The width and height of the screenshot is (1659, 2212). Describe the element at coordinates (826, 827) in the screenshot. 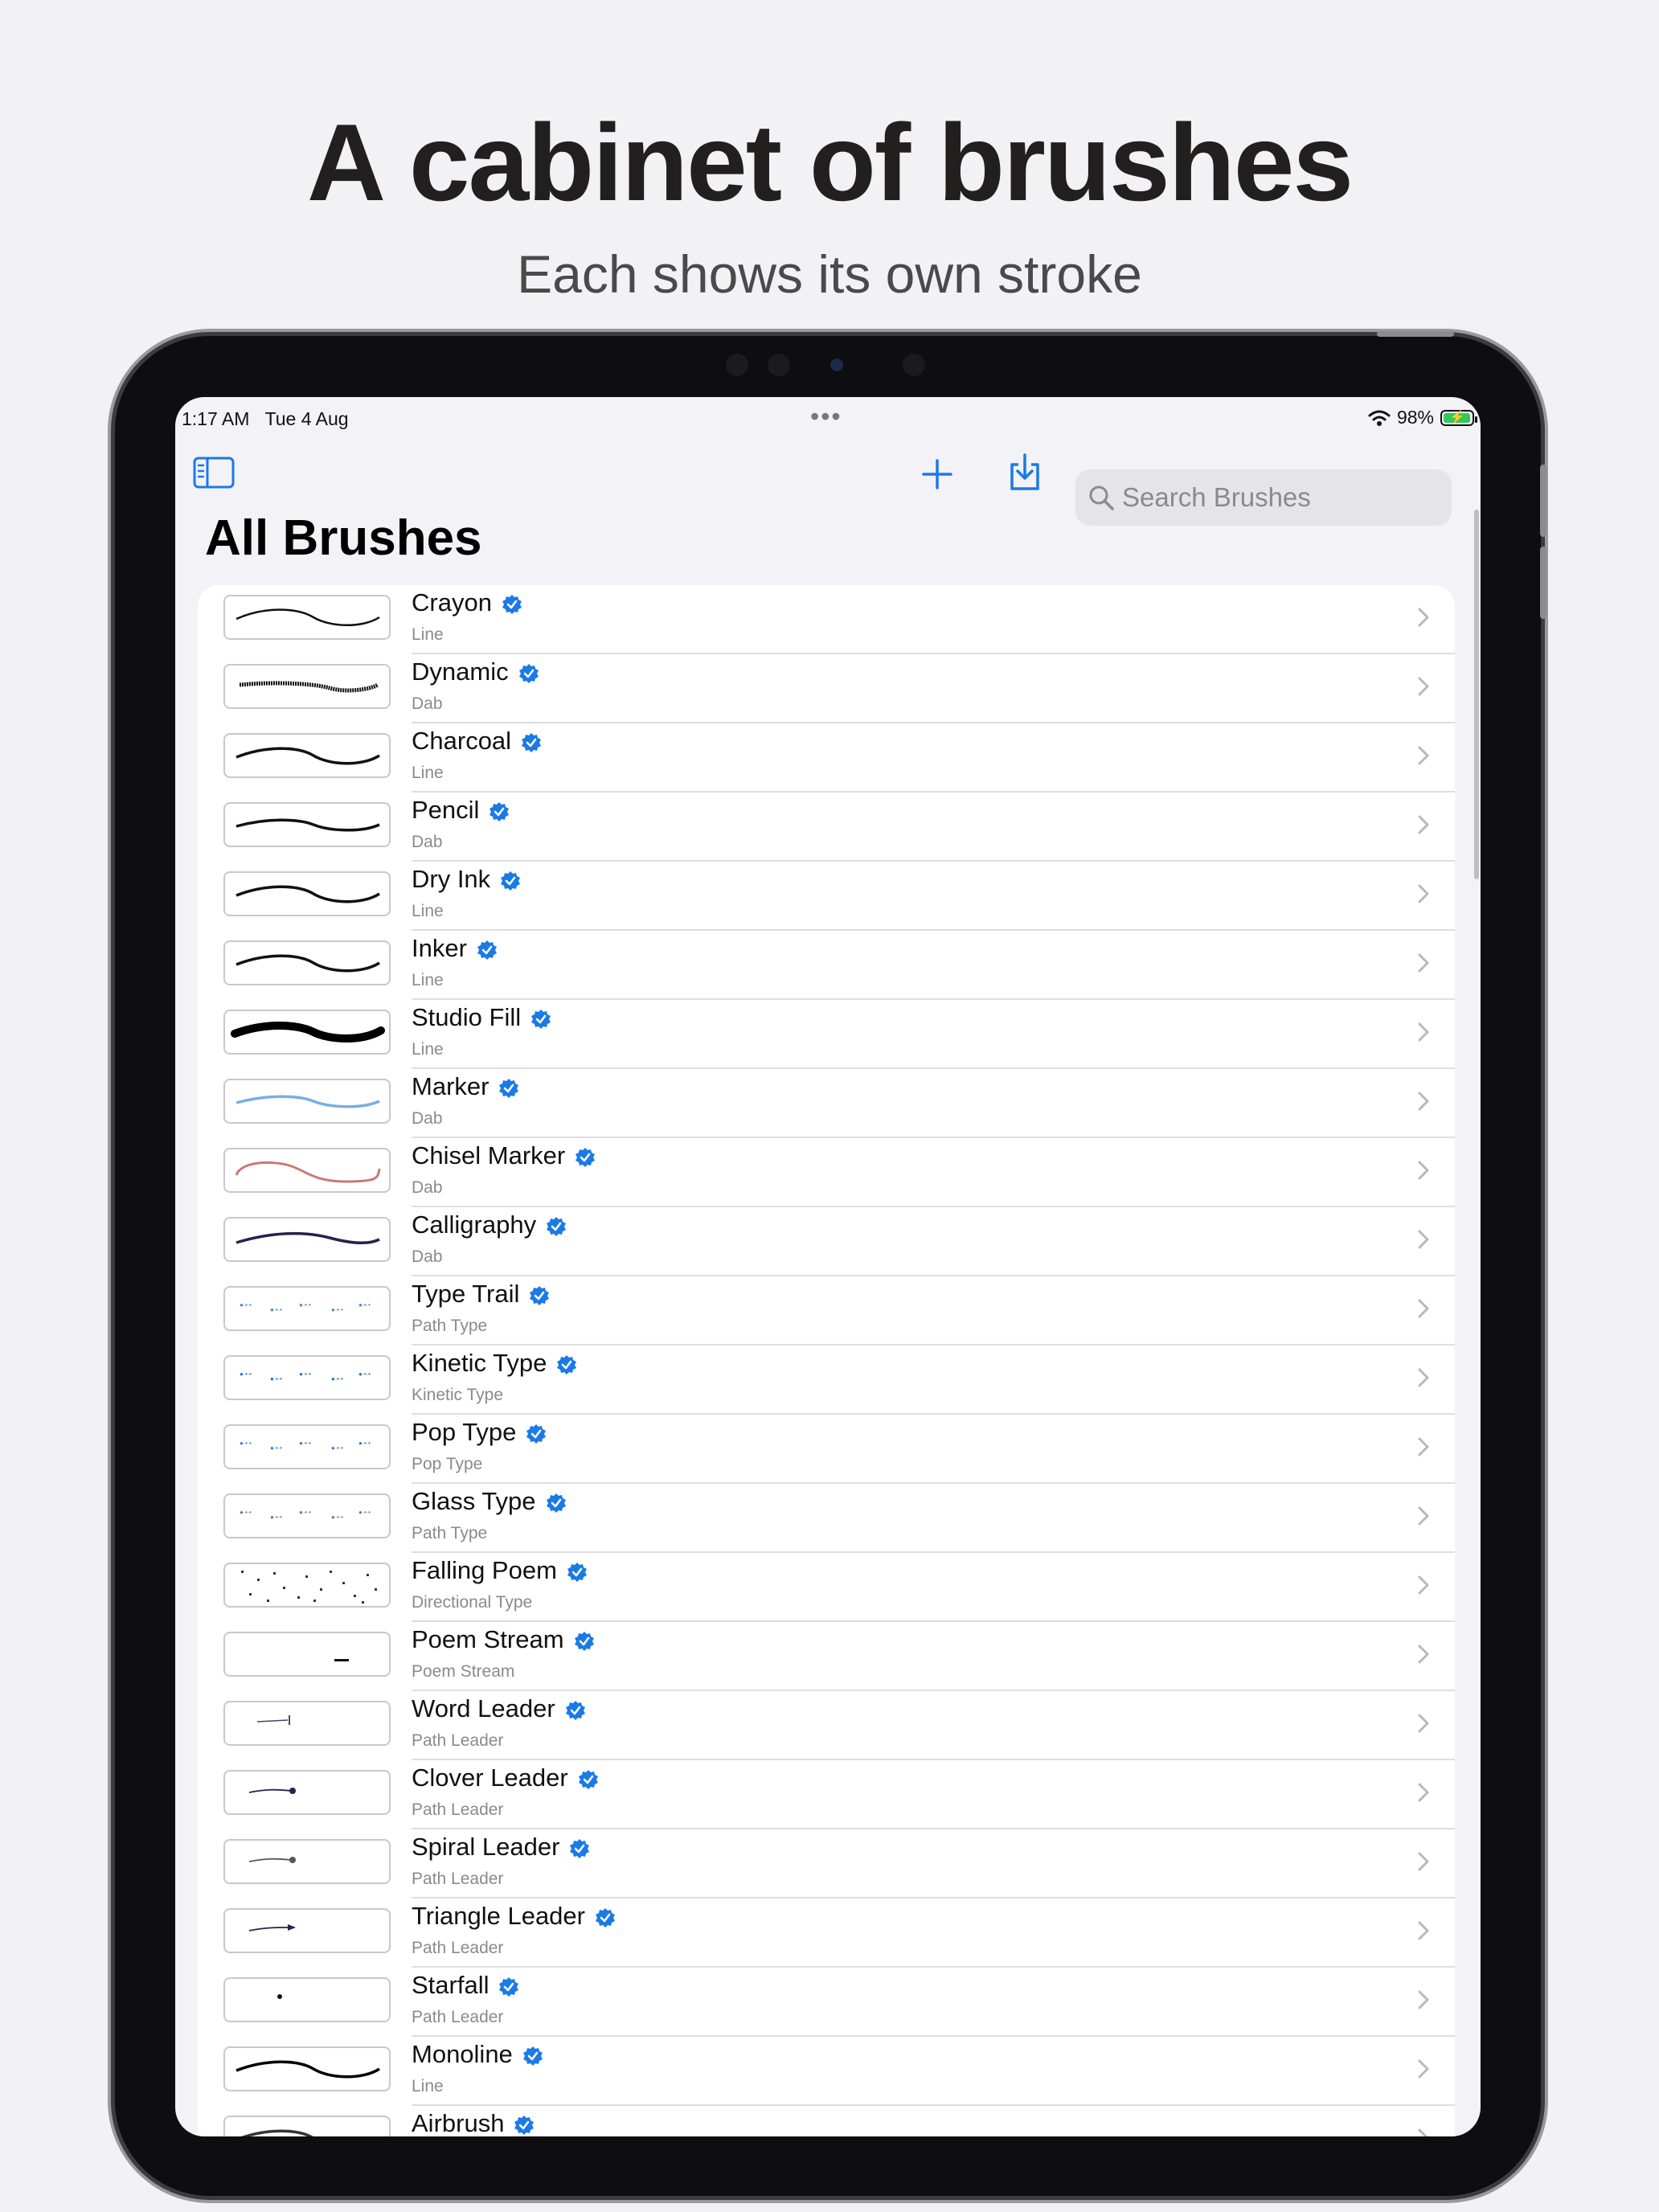

I see `brush-row: Pencil Dab` at that location.